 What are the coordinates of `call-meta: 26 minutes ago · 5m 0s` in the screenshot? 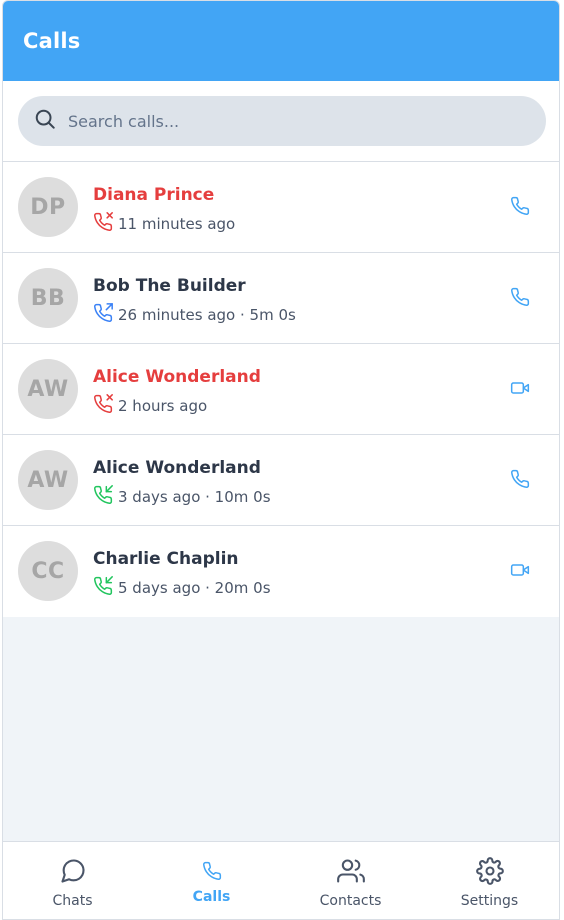 It's located at (194, 315).